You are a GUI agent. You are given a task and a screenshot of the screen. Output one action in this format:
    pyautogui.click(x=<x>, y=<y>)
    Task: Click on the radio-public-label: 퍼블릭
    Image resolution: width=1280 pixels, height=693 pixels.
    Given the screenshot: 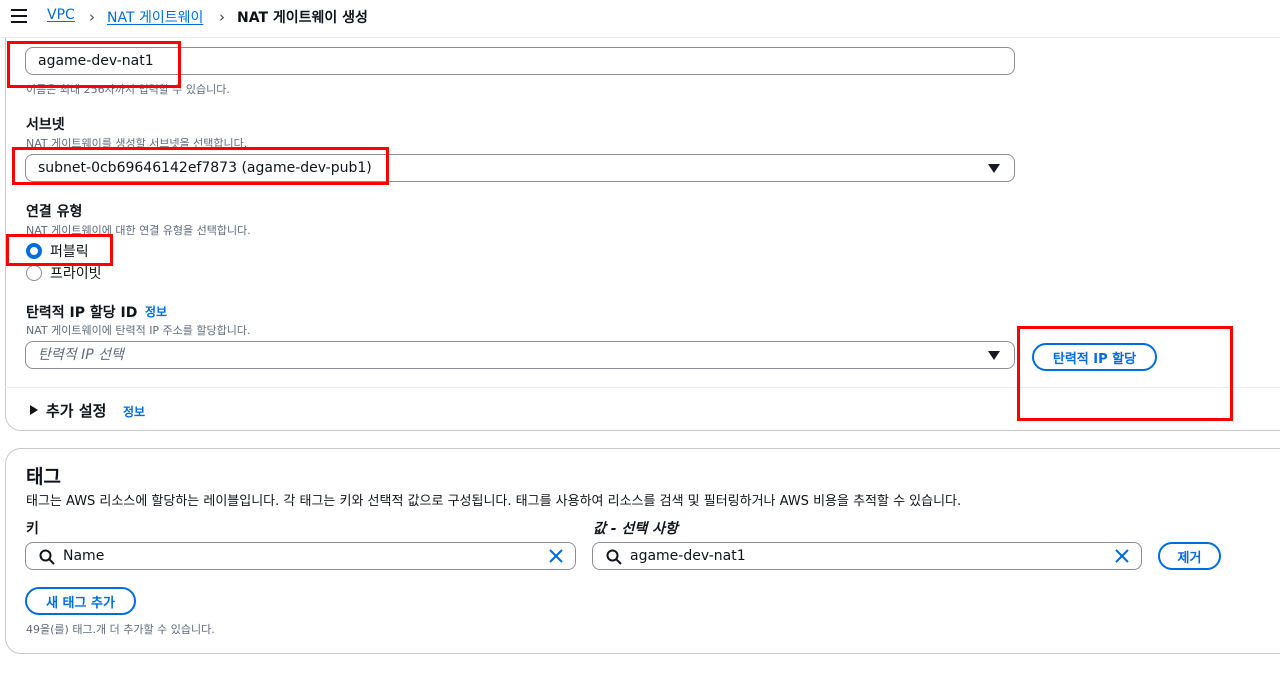 What is the action you would take?
    pyautogui.click(x=69, y=251)
    